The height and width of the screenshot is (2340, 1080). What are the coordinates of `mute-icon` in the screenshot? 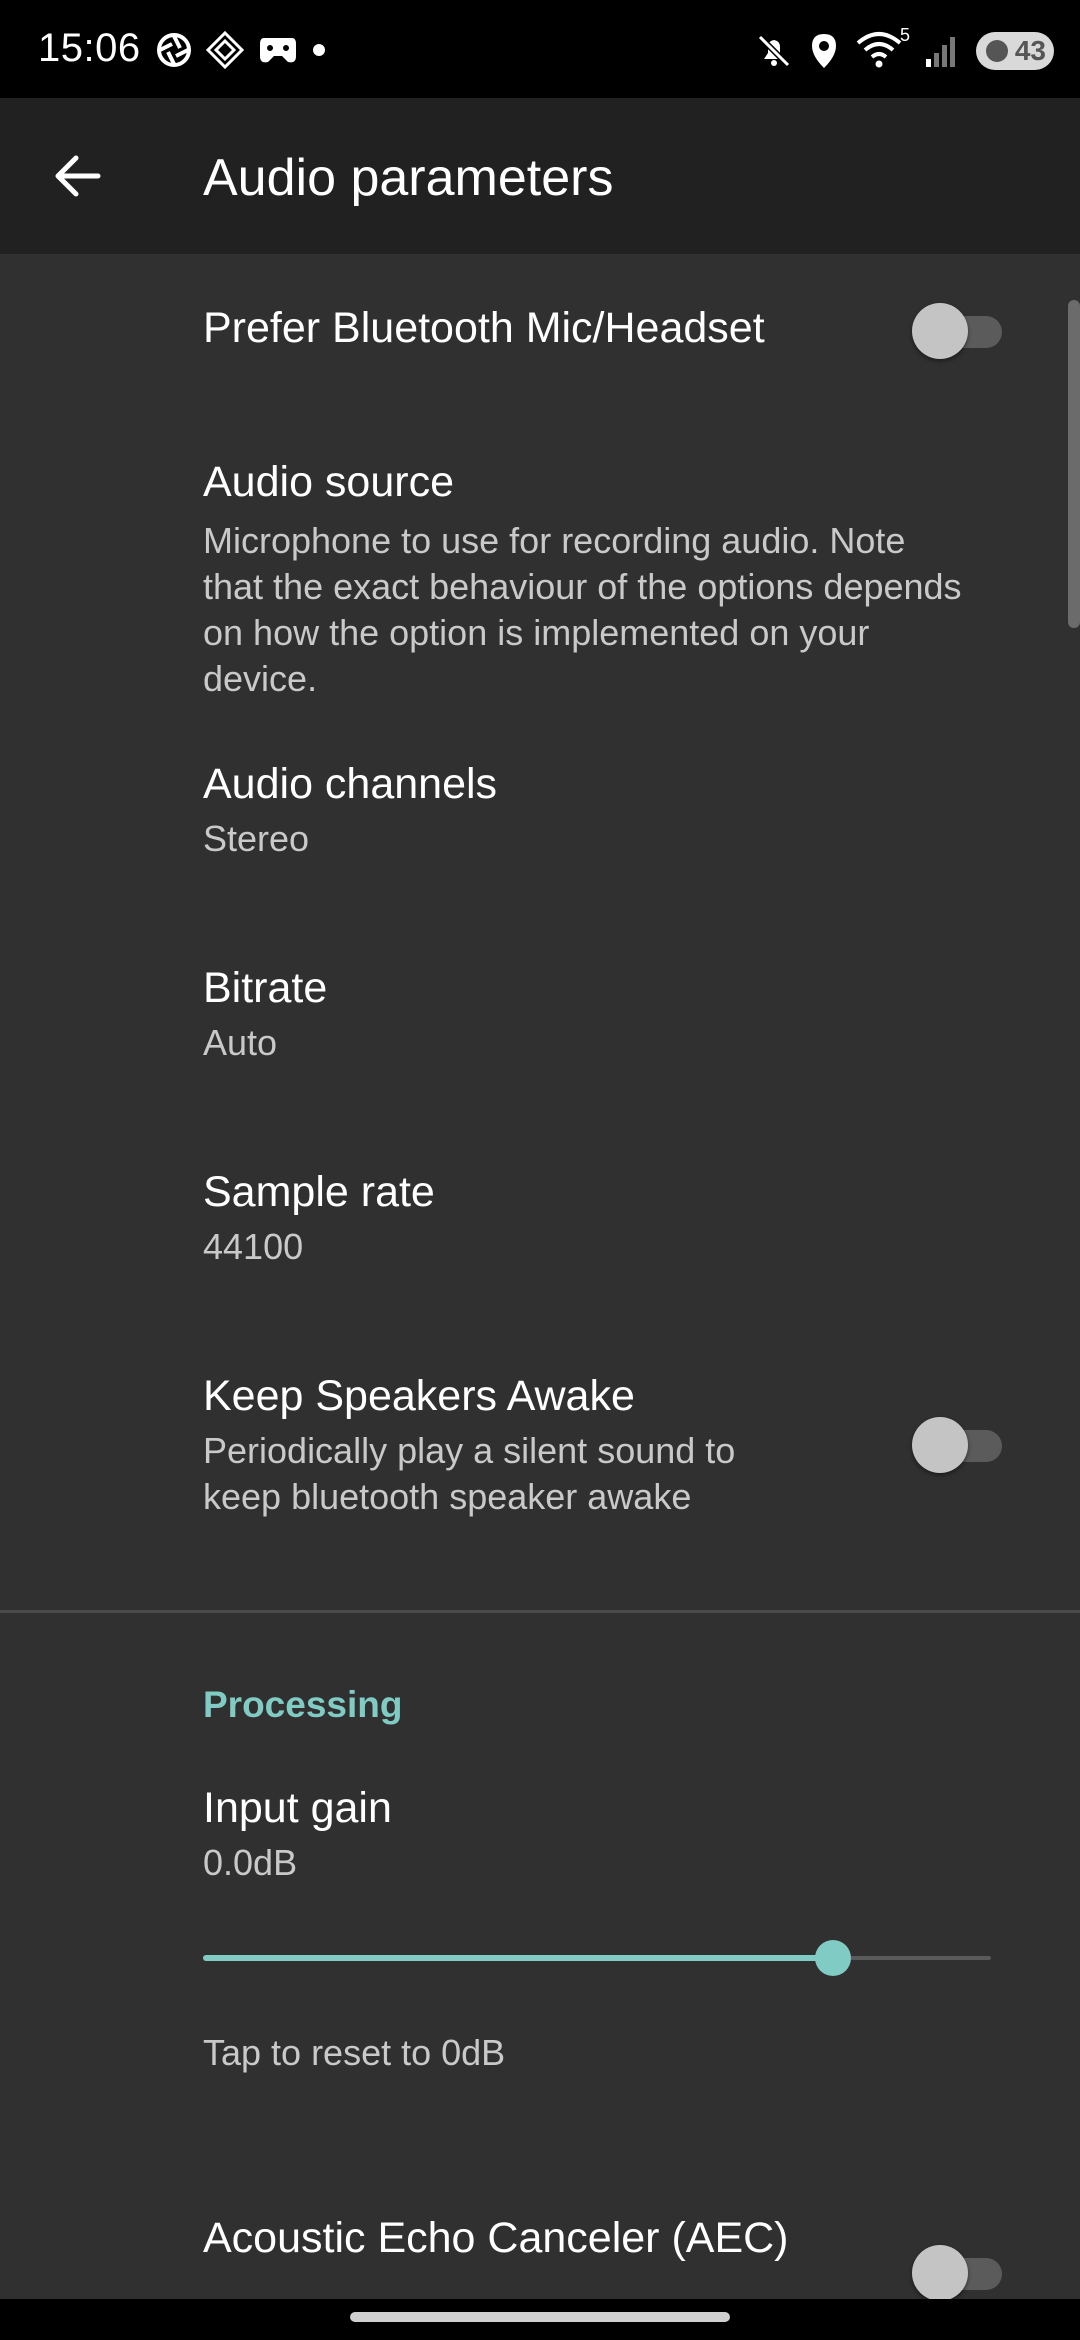 It's located at (774, 51).